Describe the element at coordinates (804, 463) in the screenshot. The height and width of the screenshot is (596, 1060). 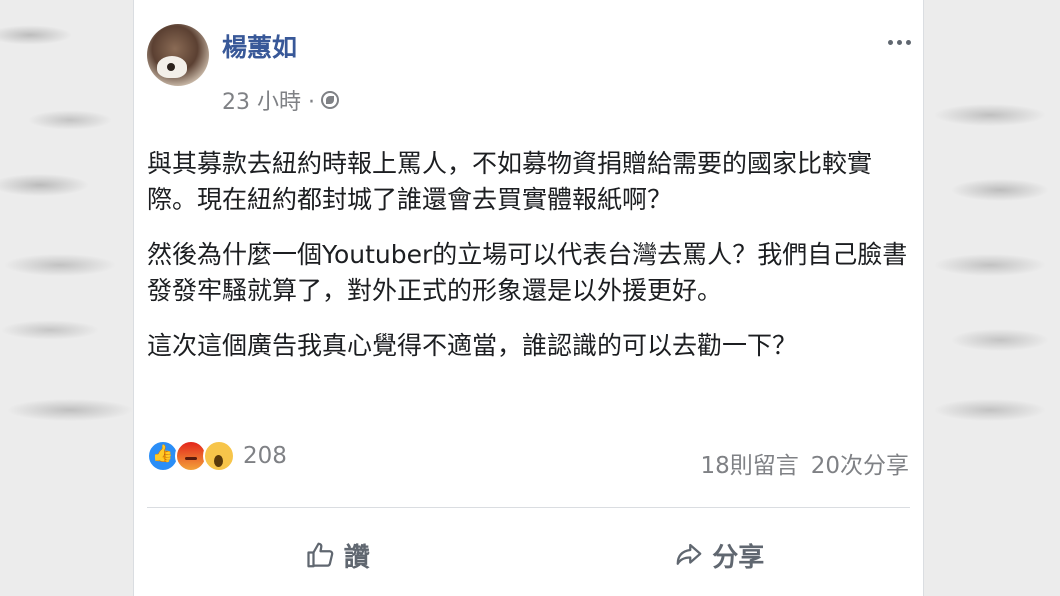
I see `post-stats: 18則留言 20次分享` at that location.